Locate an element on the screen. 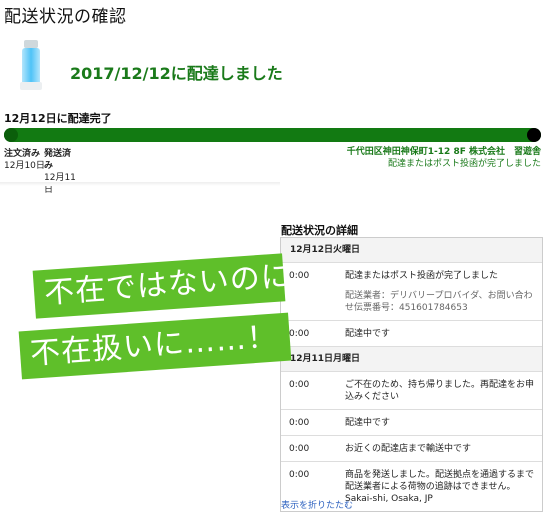 Image resolution: width=551 pixels, height=512 pixels. collapse-link: 表示を折りたたむ is located at coordinates (317, 504).